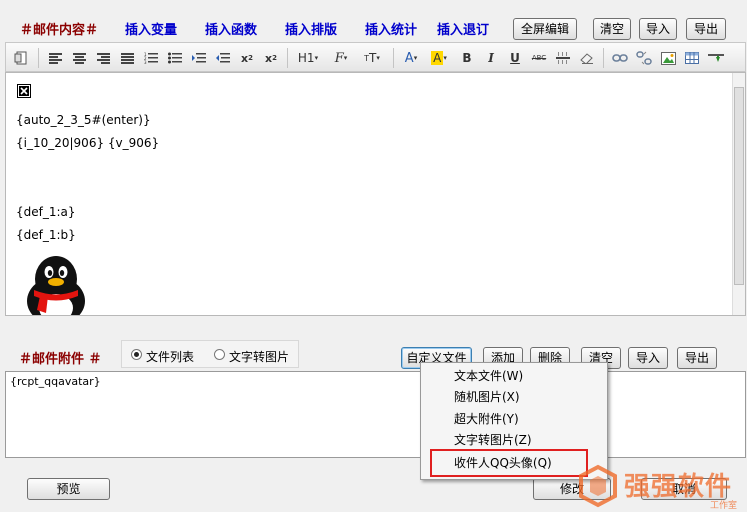 The height and width of the screenshot is (512, 747). I want to click on editor-scrollbar-thumb, so click(739, 186).